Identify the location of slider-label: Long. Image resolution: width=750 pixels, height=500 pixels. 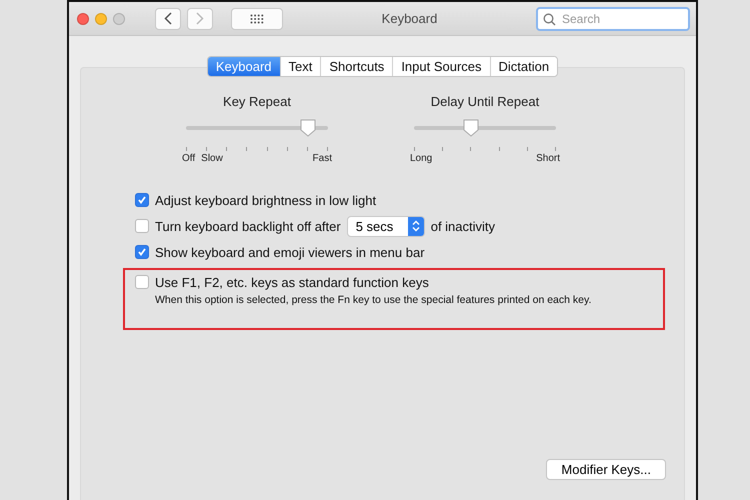
(421, 158).